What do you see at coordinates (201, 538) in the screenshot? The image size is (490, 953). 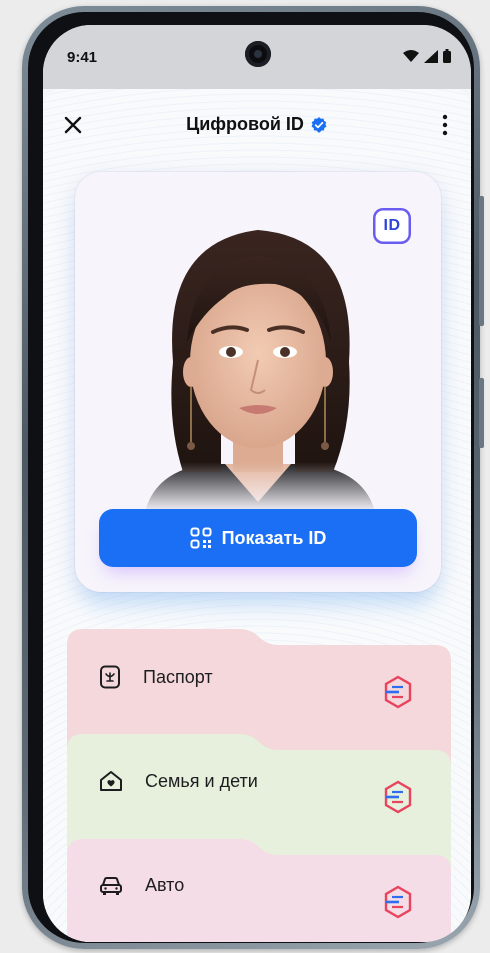 I see `qr-code-icon` at bounding box center [201, 538].